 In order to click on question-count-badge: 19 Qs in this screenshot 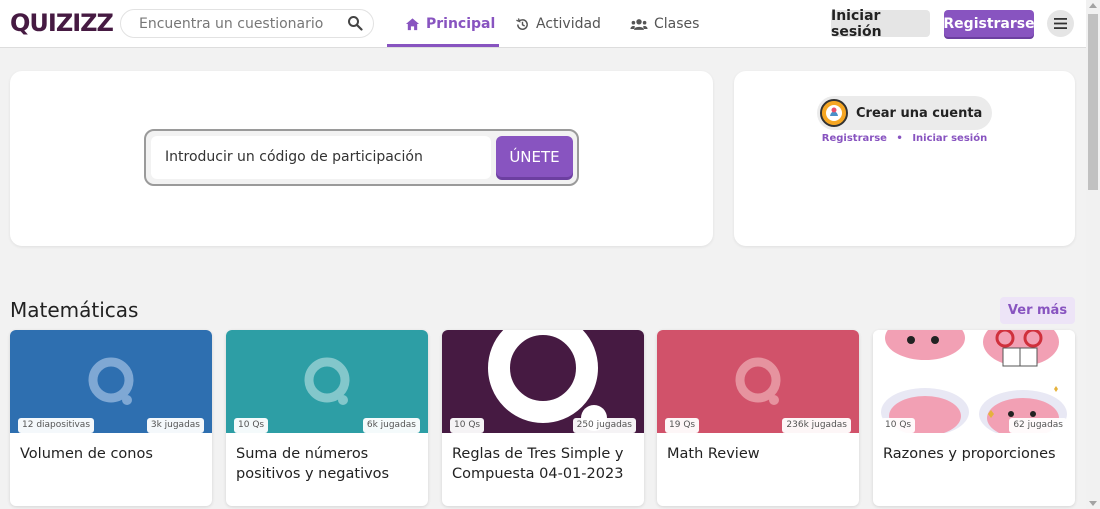, I will do `click(682, 425)`.